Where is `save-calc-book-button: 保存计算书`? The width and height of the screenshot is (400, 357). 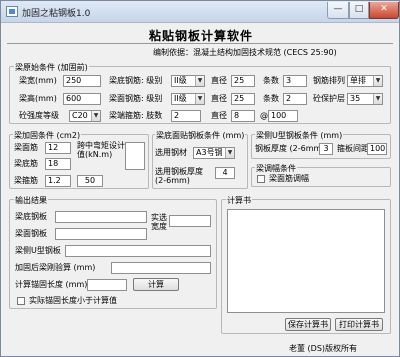
save-calc-book-button: 保存计算书 is located at coordinates (308, 324).